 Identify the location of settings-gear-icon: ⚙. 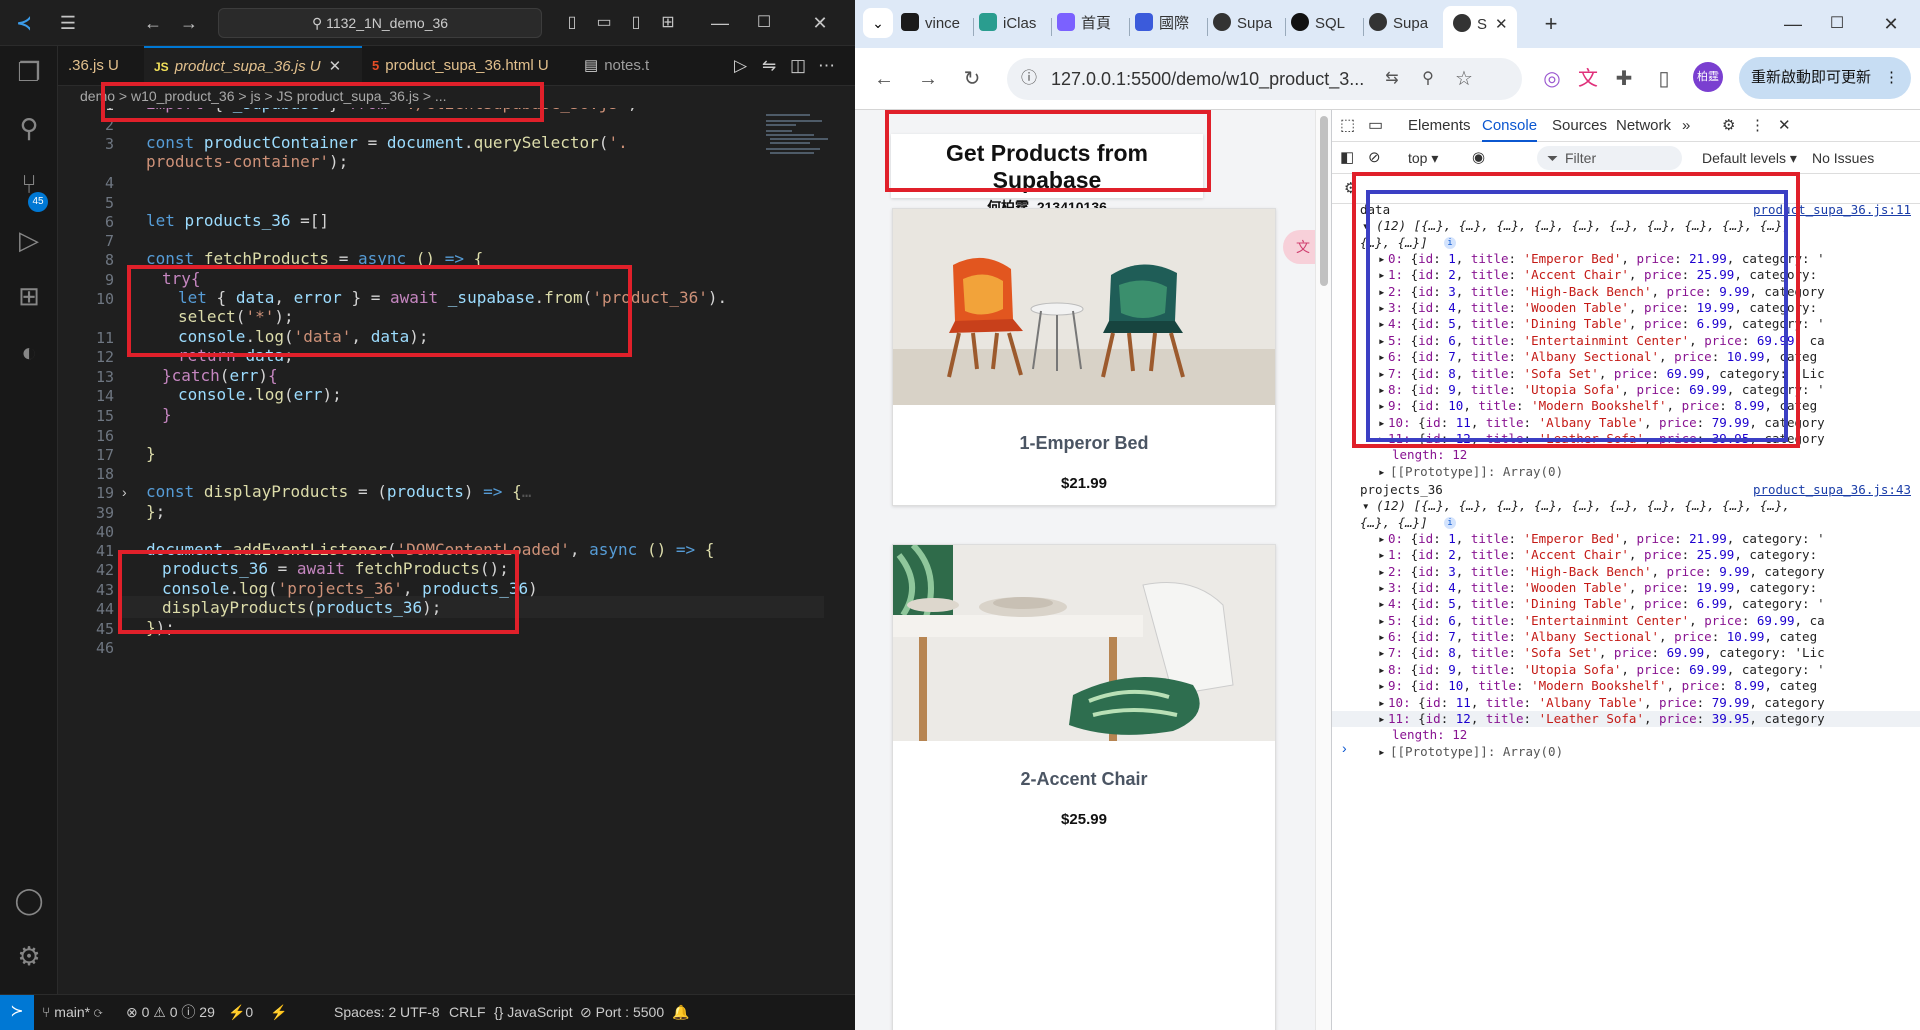
(1728, 126).